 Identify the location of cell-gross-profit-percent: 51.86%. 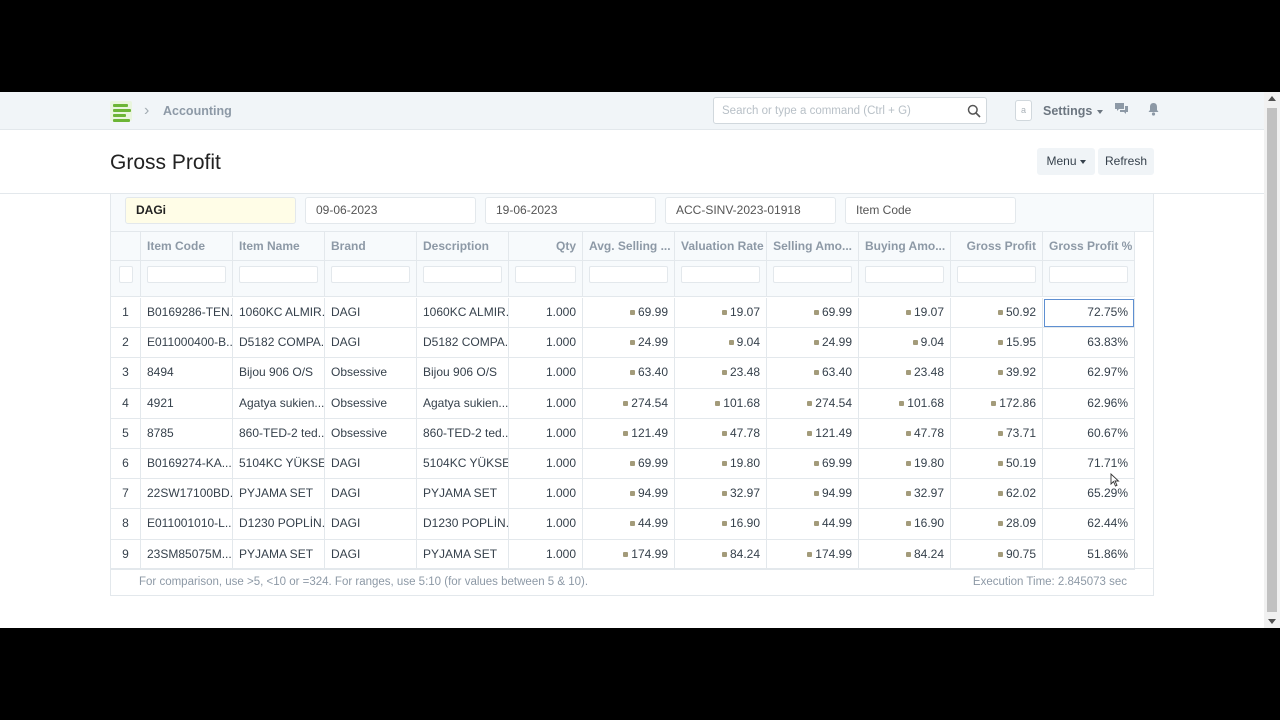
(1089, 554).